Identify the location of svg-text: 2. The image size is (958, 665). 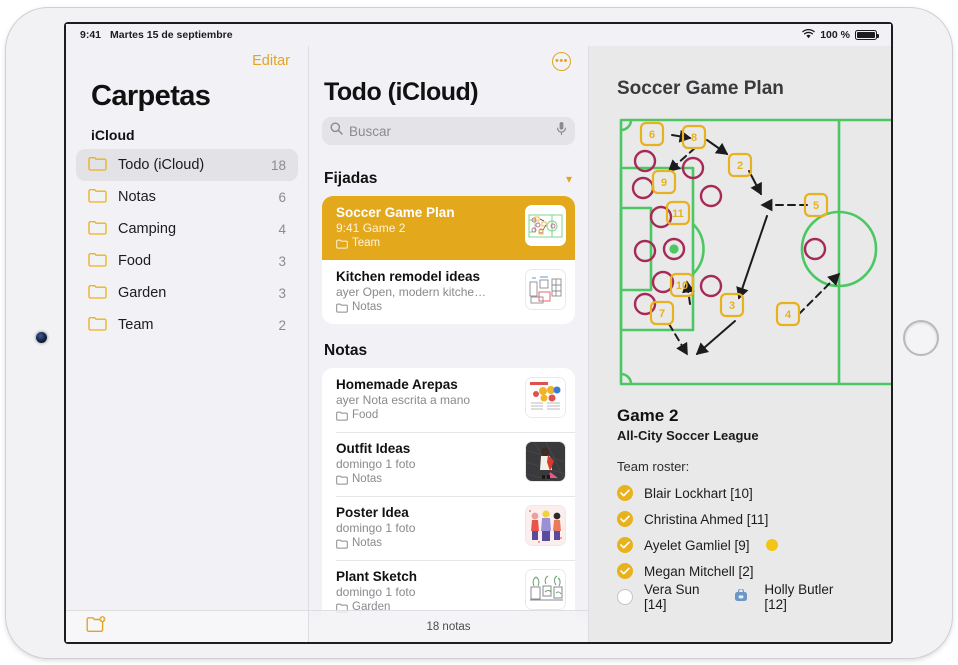
(740, 166).